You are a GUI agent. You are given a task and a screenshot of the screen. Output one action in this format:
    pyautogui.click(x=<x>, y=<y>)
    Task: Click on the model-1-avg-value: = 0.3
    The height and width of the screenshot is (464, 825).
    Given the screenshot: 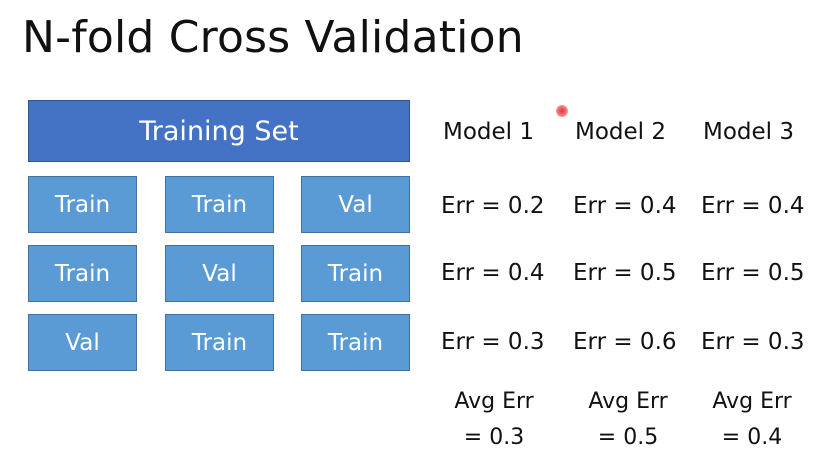 What is the action you would take?
    pyautogui.click(x=494, y=437)
    